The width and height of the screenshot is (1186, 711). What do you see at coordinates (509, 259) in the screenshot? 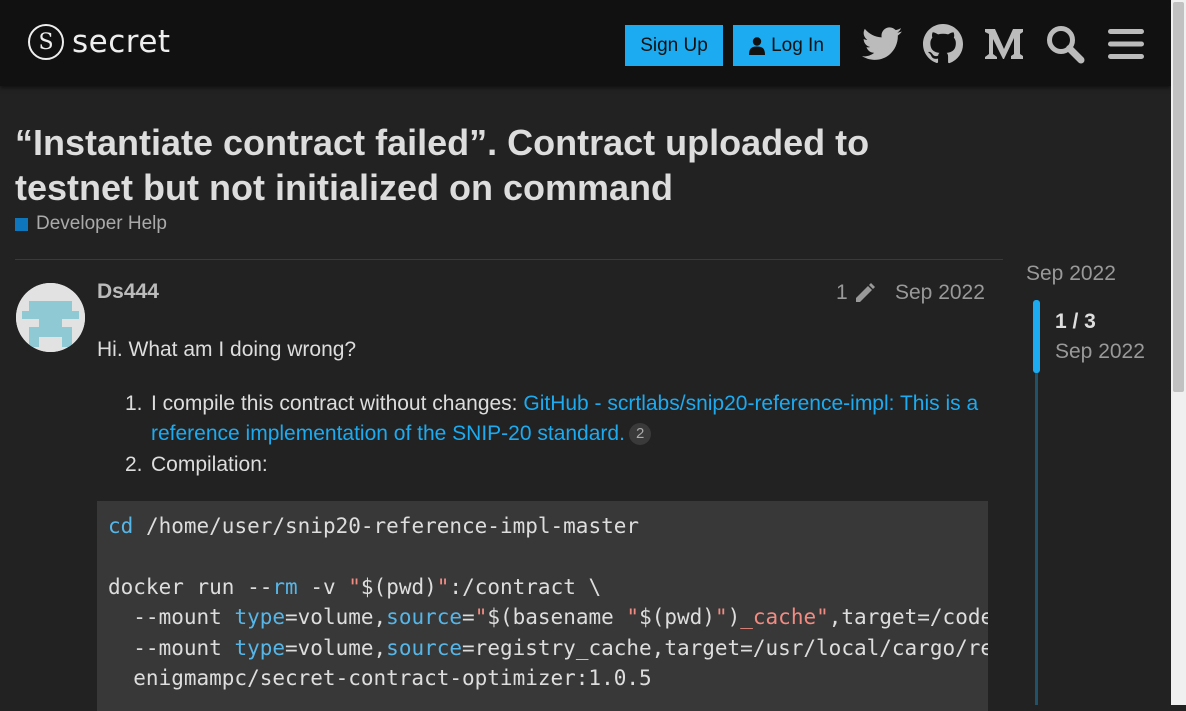
I see `topic-divider` at bounding box center [509, 259].